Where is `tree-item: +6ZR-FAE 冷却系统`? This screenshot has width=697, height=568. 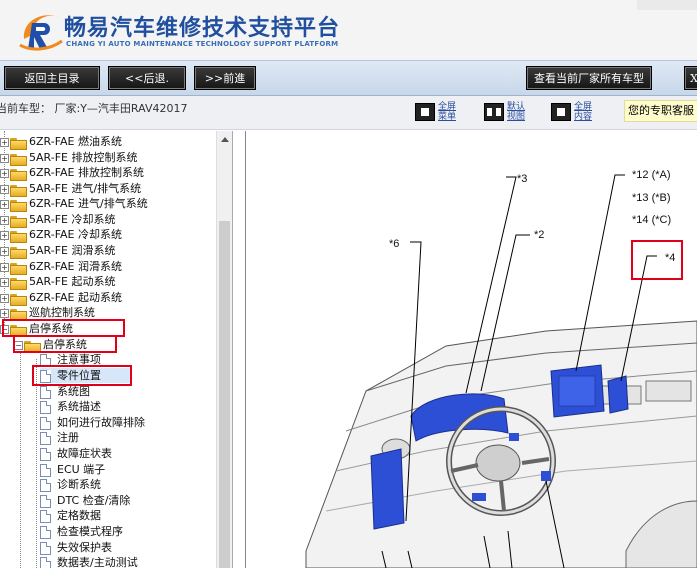
tree-item: +6ZR-FAE 冷却系统 is located at coordinates (61, 235).